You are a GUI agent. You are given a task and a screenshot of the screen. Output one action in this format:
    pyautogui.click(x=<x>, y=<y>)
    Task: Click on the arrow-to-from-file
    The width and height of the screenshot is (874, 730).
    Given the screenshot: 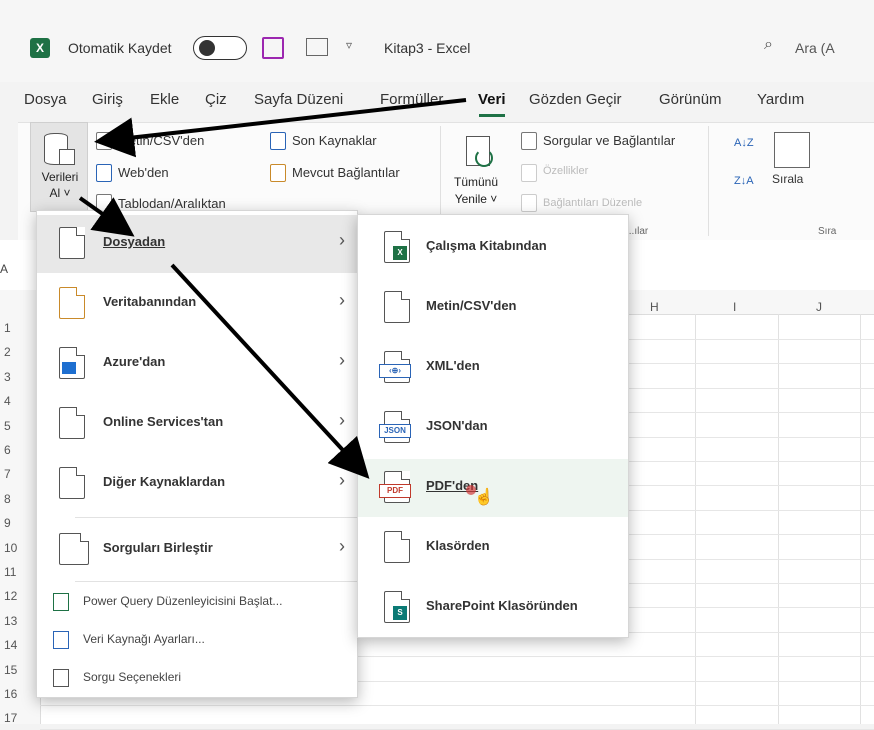 What is the action you would take?
    pyautogui.click(x=106, y=216)
    